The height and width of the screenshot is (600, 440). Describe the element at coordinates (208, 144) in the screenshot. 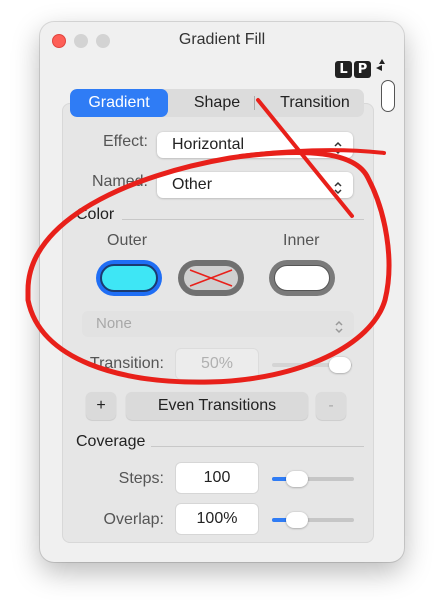

I see `effect-value: Horizontal` at that location.